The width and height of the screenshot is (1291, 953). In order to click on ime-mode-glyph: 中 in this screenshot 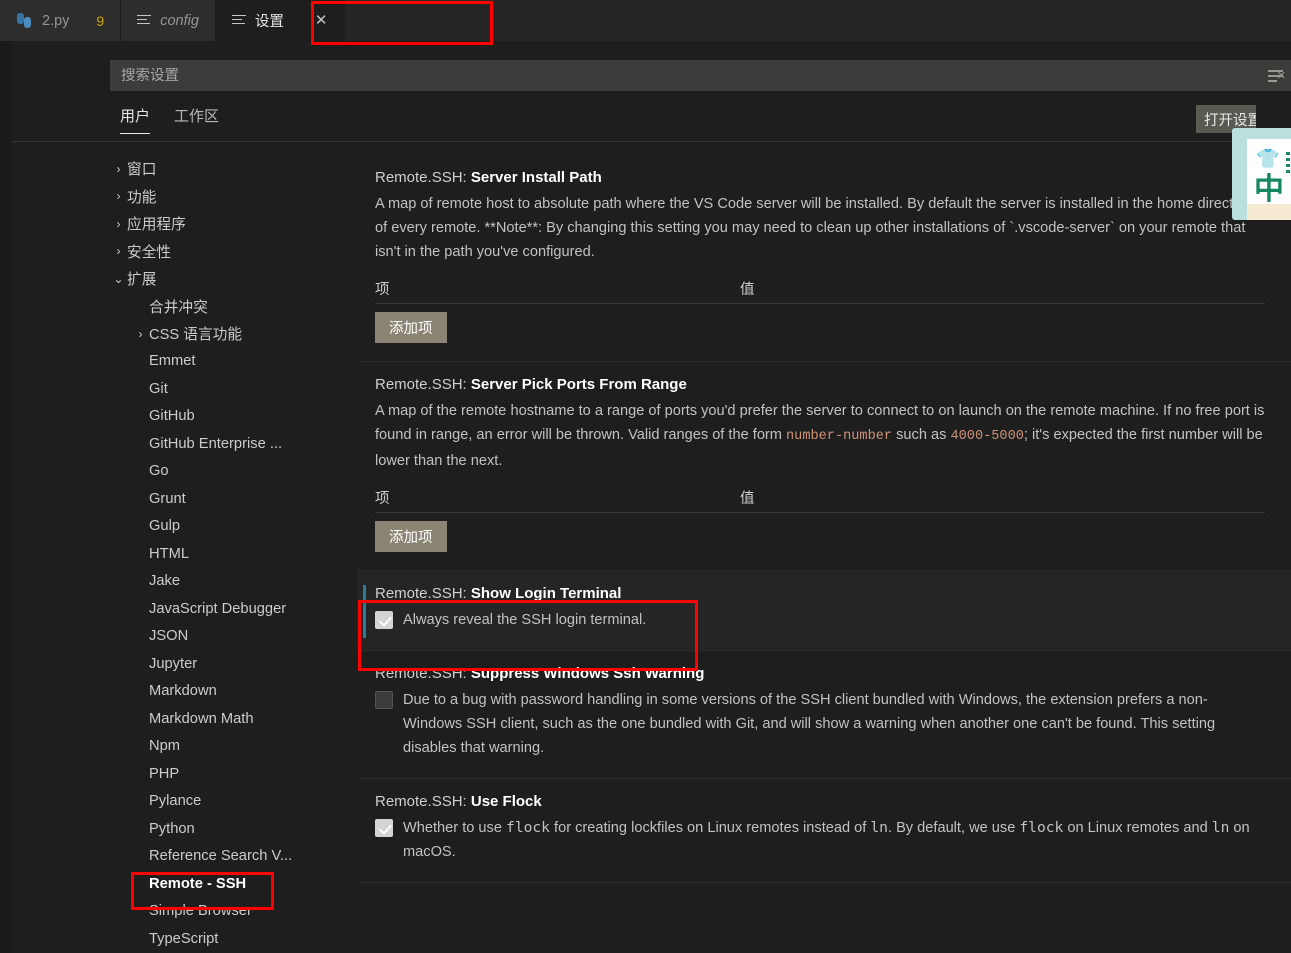, I will do `click(1269, 189)`.